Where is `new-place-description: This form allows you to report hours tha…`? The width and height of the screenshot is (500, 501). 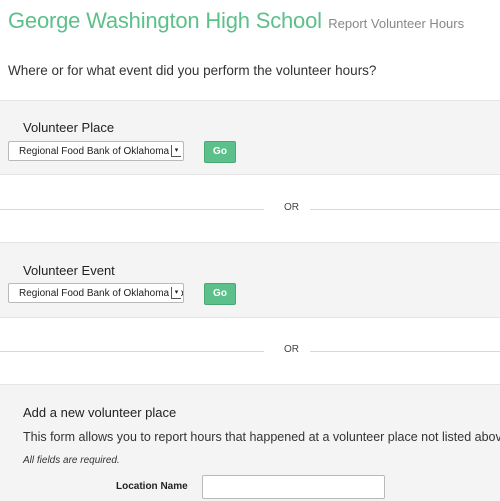 new-place-description: This form allows you to report hours tha… is located at coordinates (261, 437).